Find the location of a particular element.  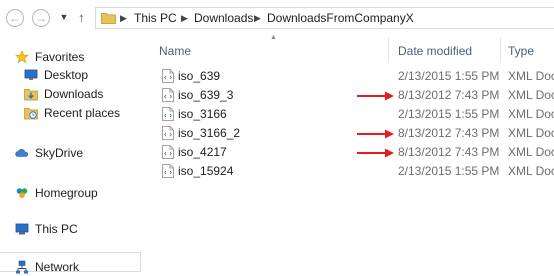

file-name: iso_15924 is located at coordinates (206, 171).